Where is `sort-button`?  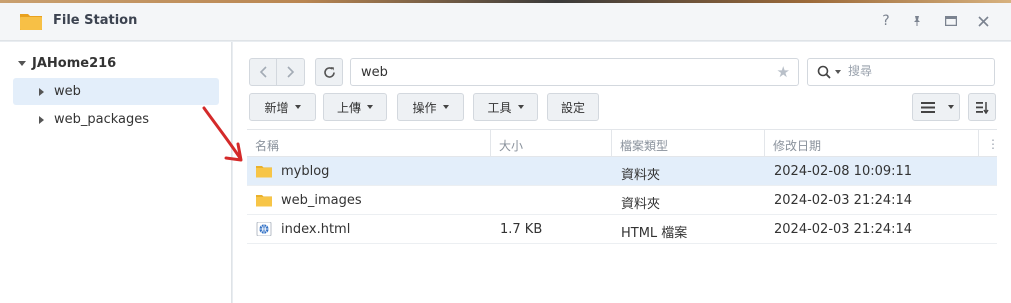
sort-button is located at coordinates (982, 107).